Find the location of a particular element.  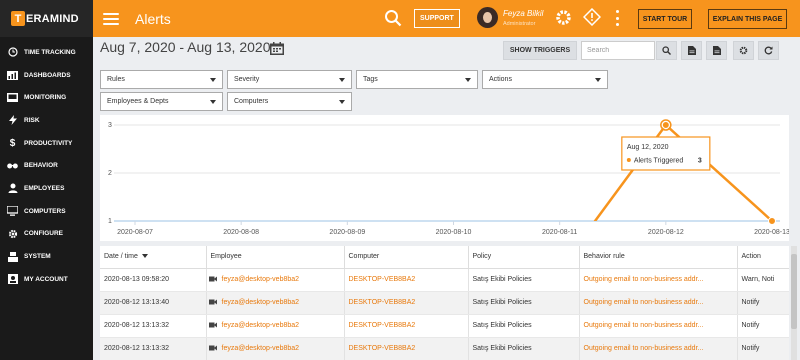

table-scrollbar is located at coordinates (794, 303).